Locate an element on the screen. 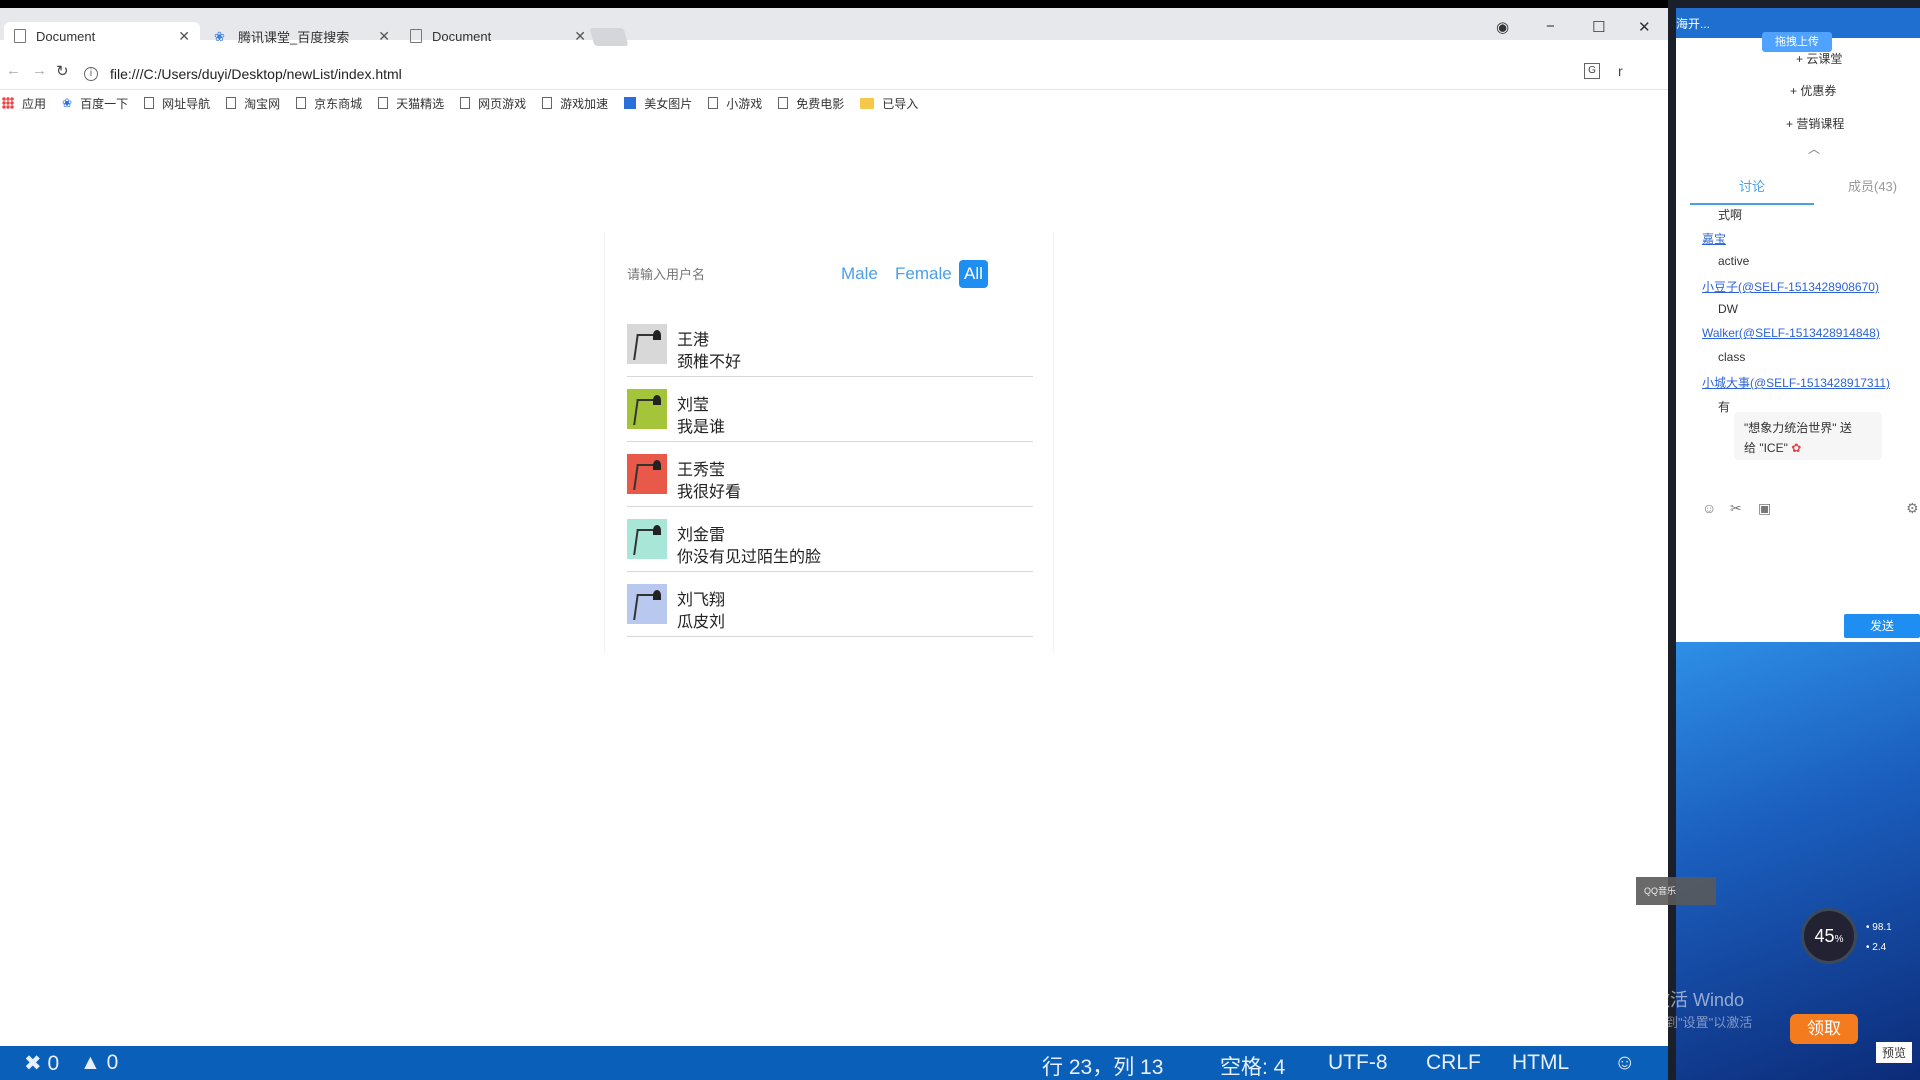 This screenshot has height=1080, width=1920. bookmark-jd: 京东商城 is located at coordinates (329, 103).